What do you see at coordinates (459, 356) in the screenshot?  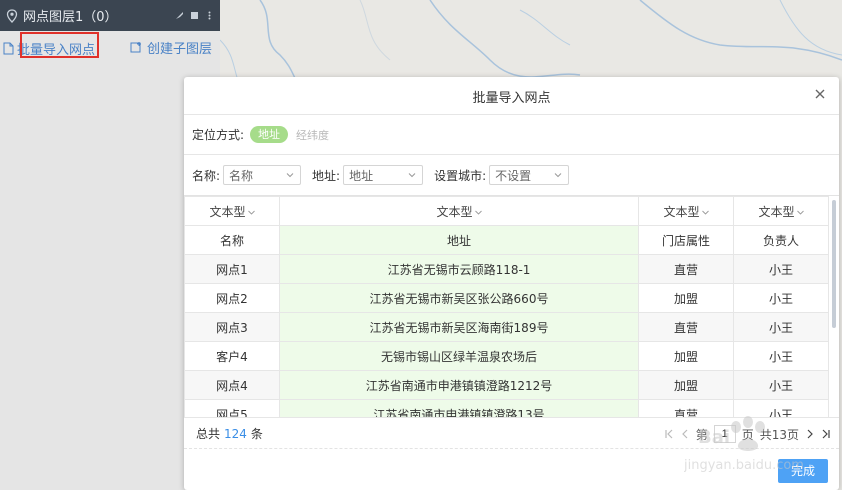 I see `table-cell: 无锡市锡山区绿羊温泉农场后` at bounding box center [459, 356].